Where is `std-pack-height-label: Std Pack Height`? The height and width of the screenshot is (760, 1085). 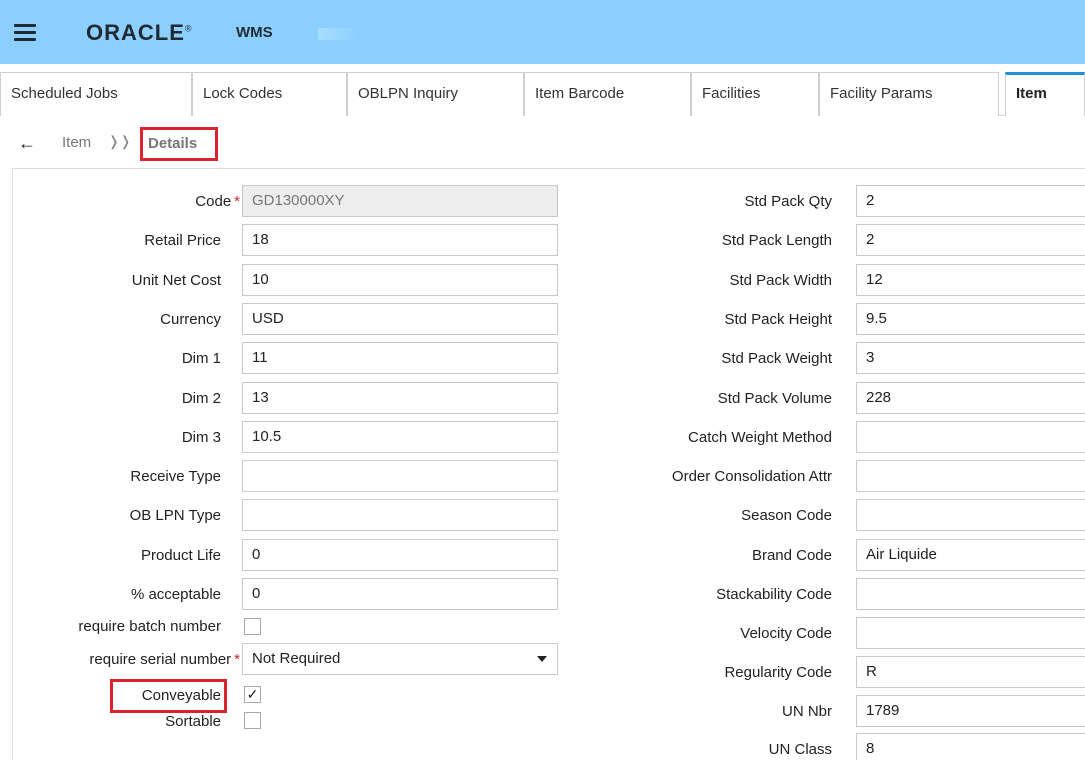
std-pack-height-label: Std Pack Height is located at coordinates (778, 319).